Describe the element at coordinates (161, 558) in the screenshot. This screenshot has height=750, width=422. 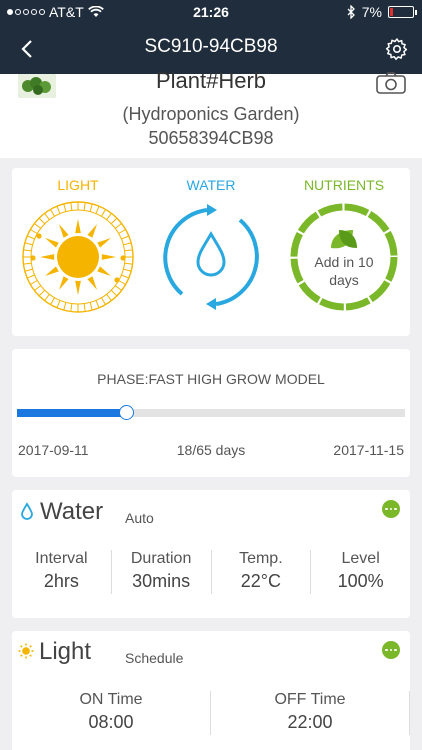
I see `stat-label: Duration` at that location.